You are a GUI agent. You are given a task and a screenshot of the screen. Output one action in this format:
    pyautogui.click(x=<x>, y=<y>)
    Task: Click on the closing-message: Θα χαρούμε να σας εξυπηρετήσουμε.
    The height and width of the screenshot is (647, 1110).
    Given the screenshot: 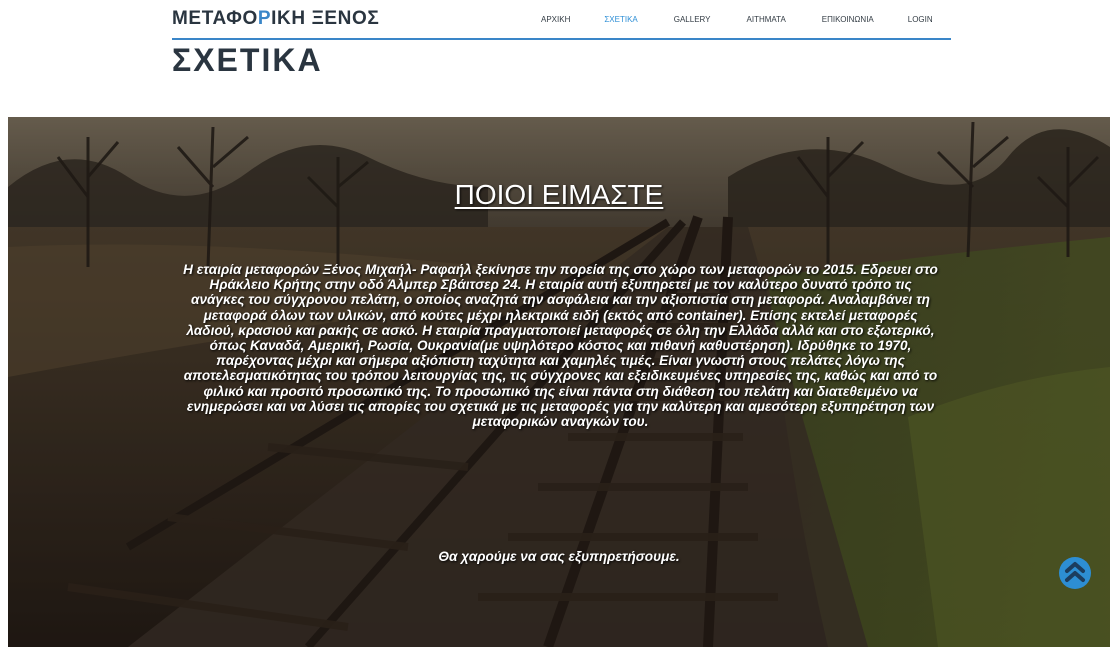 What is the action you would take?
    pyautogui.click(x=559, y=556)
    